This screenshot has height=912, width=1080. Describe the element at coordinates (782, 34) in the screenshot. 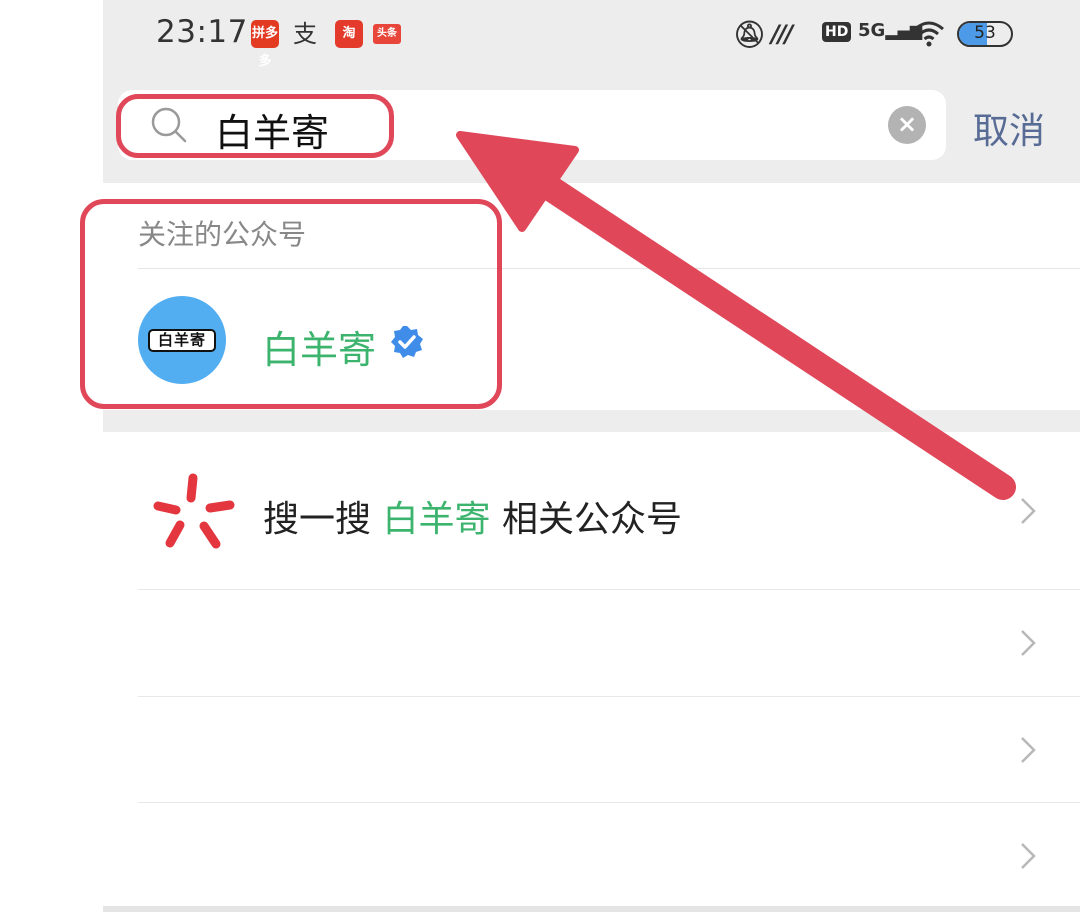

I see `signal-bars-icon: ///` at that location.